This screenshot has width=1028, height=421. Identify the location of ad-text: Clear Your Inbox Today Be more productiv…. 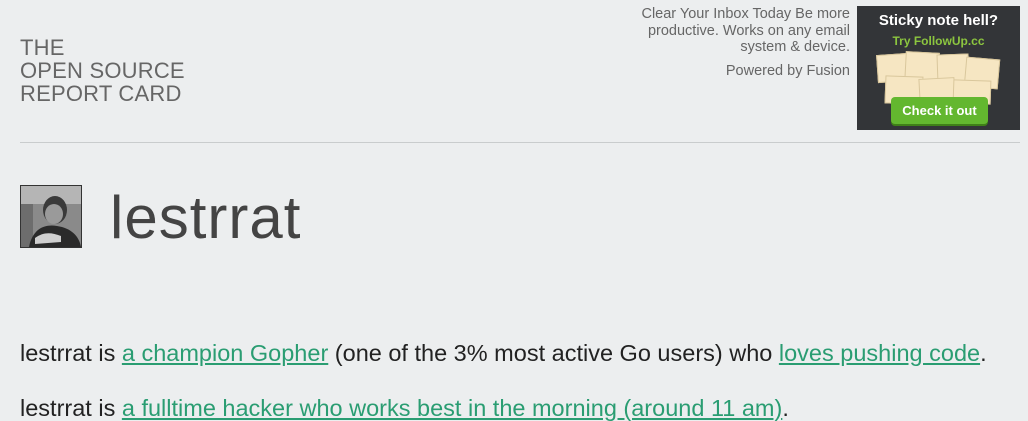
(745, 42).